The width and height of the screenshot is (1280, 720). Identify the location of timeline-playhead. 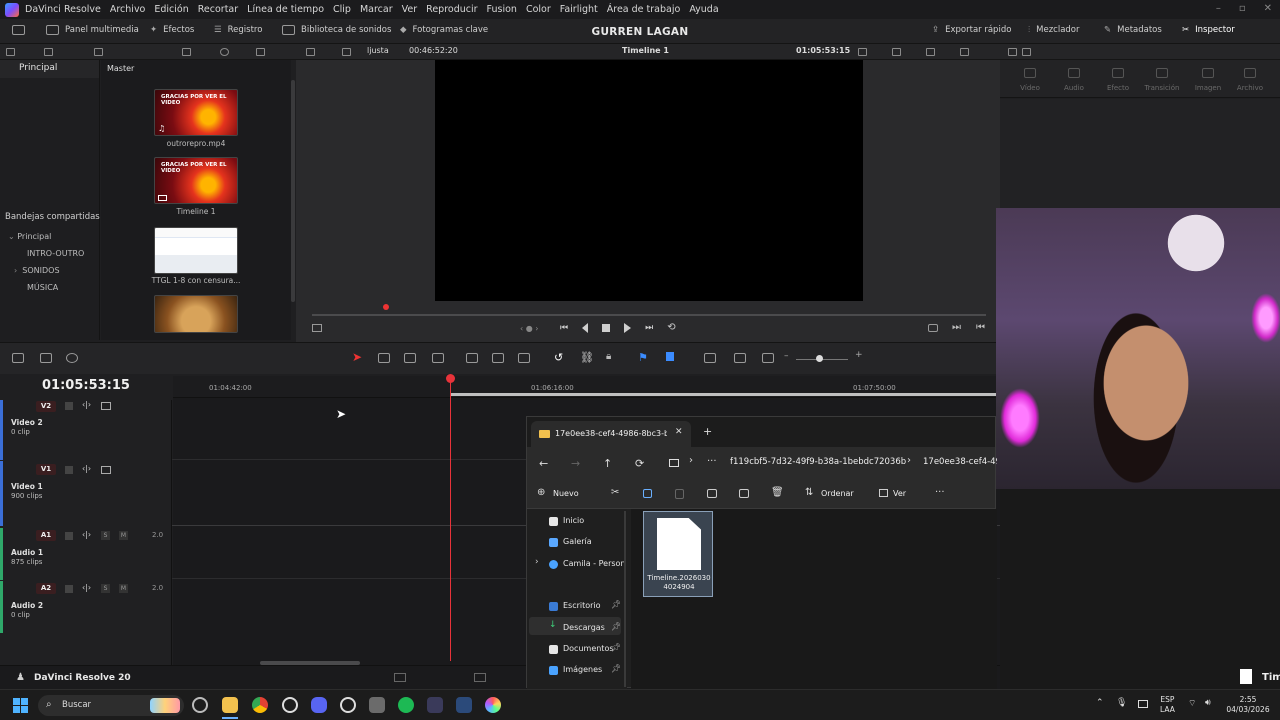
(450, 518).